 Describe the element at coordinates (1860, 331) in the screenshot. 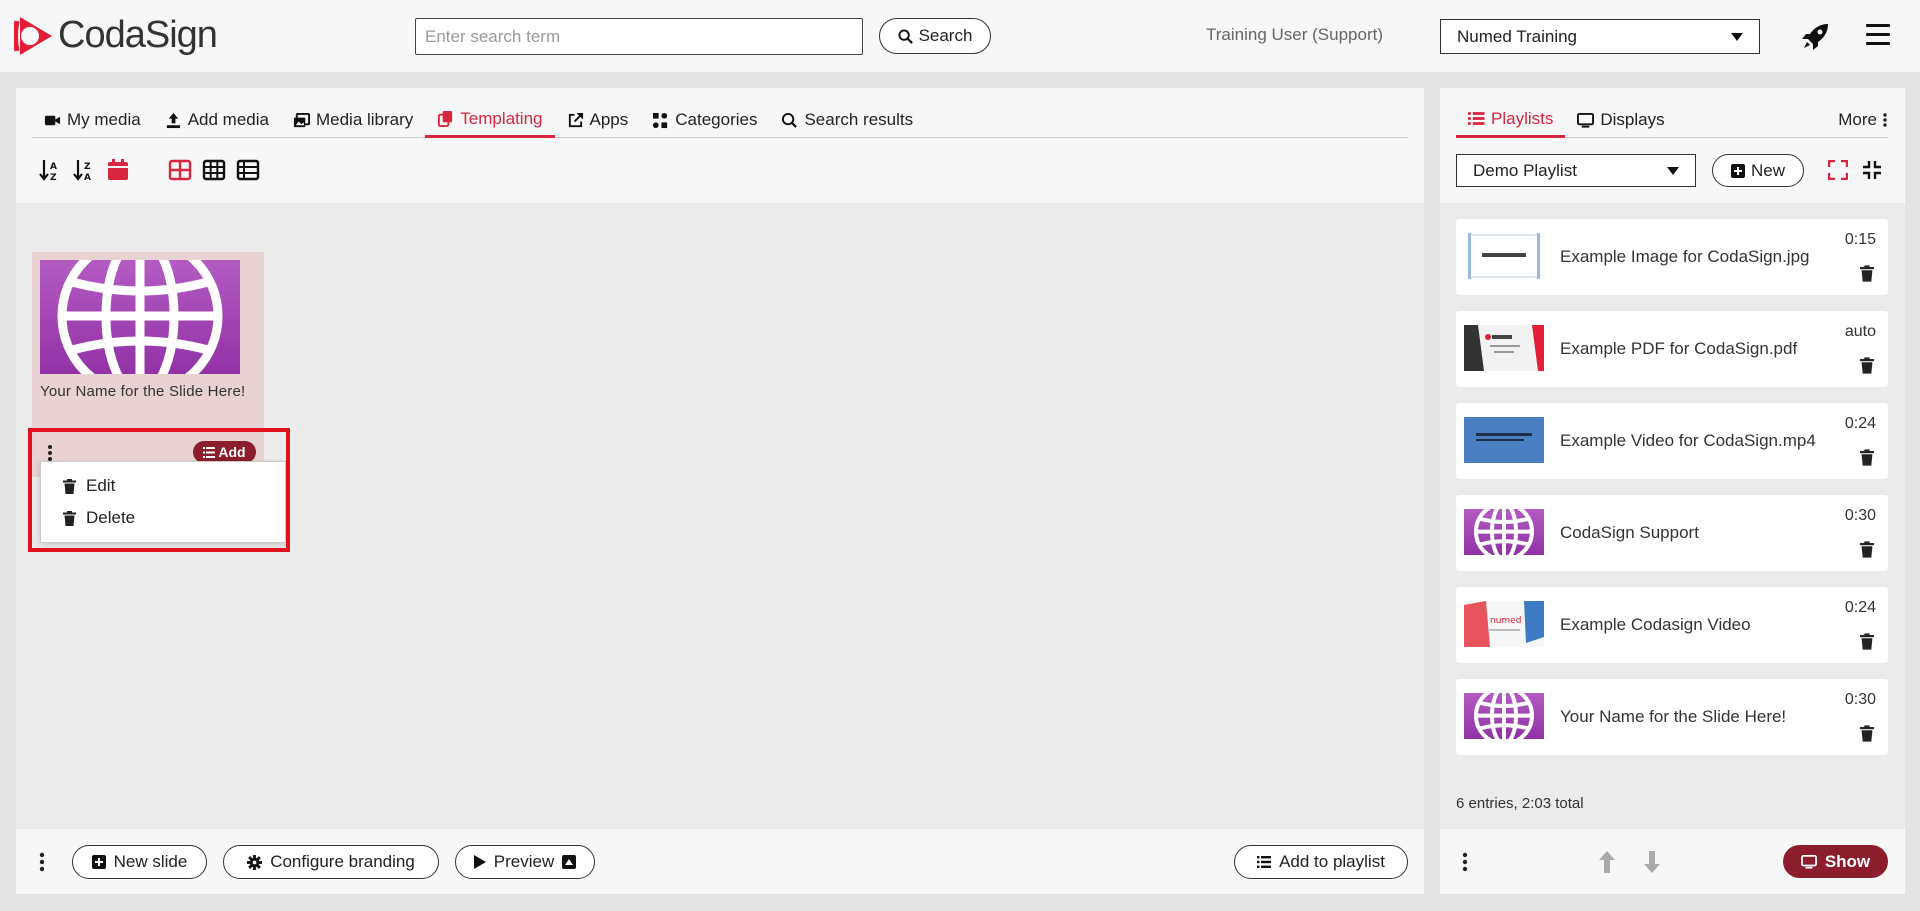

I see `item-duration: auto` at that location.